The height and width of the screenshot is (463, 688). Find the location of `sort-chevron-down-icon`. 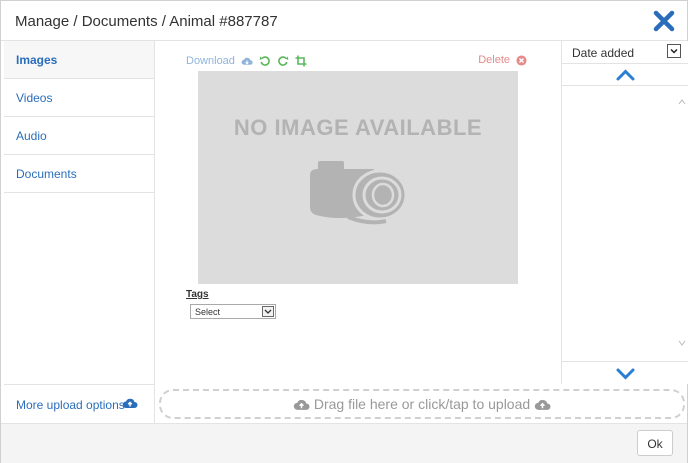

sort-chevron-down-icon is located at coordinates (674, 51).